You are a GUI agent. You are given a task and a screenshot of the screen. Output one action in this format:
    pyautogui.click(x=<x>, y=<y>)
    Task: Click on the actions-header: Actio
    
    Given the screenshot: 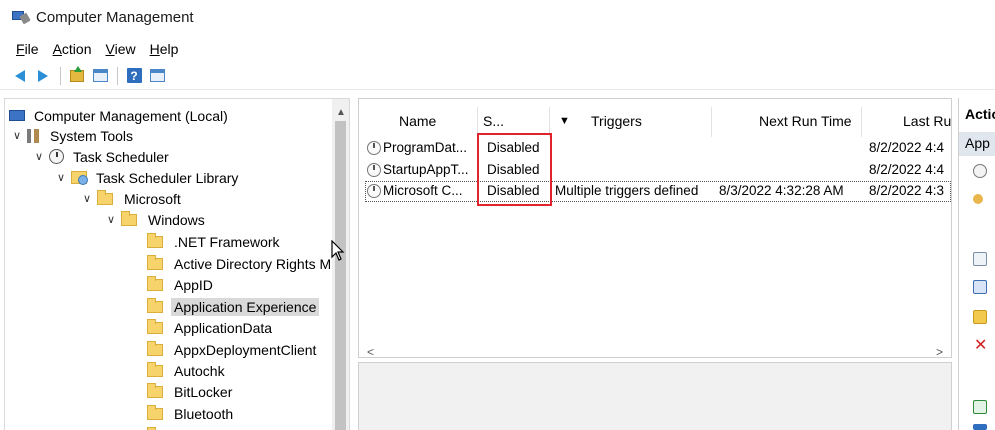 What is the action you would take?
    pyautogui.click(x=977, y=114)
    